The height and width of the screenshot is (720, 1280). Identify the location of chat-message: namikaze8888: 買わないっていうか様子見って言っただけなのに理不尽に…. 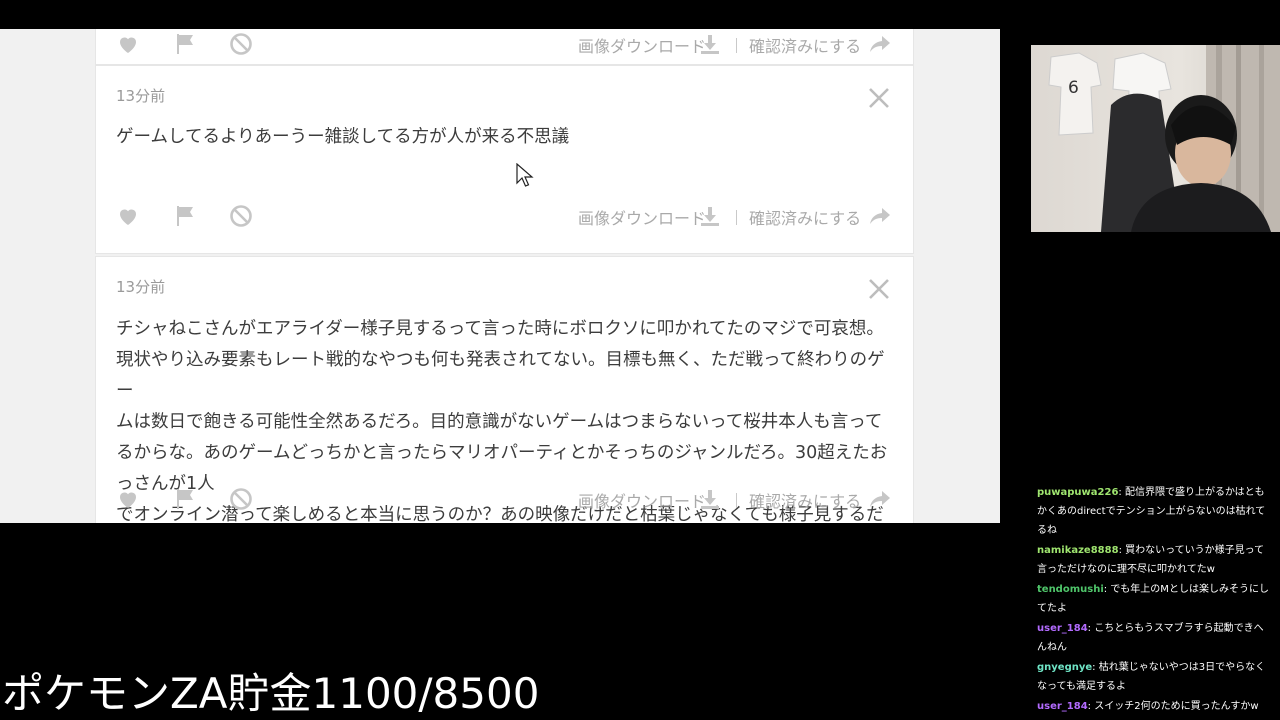
(1155, 560).